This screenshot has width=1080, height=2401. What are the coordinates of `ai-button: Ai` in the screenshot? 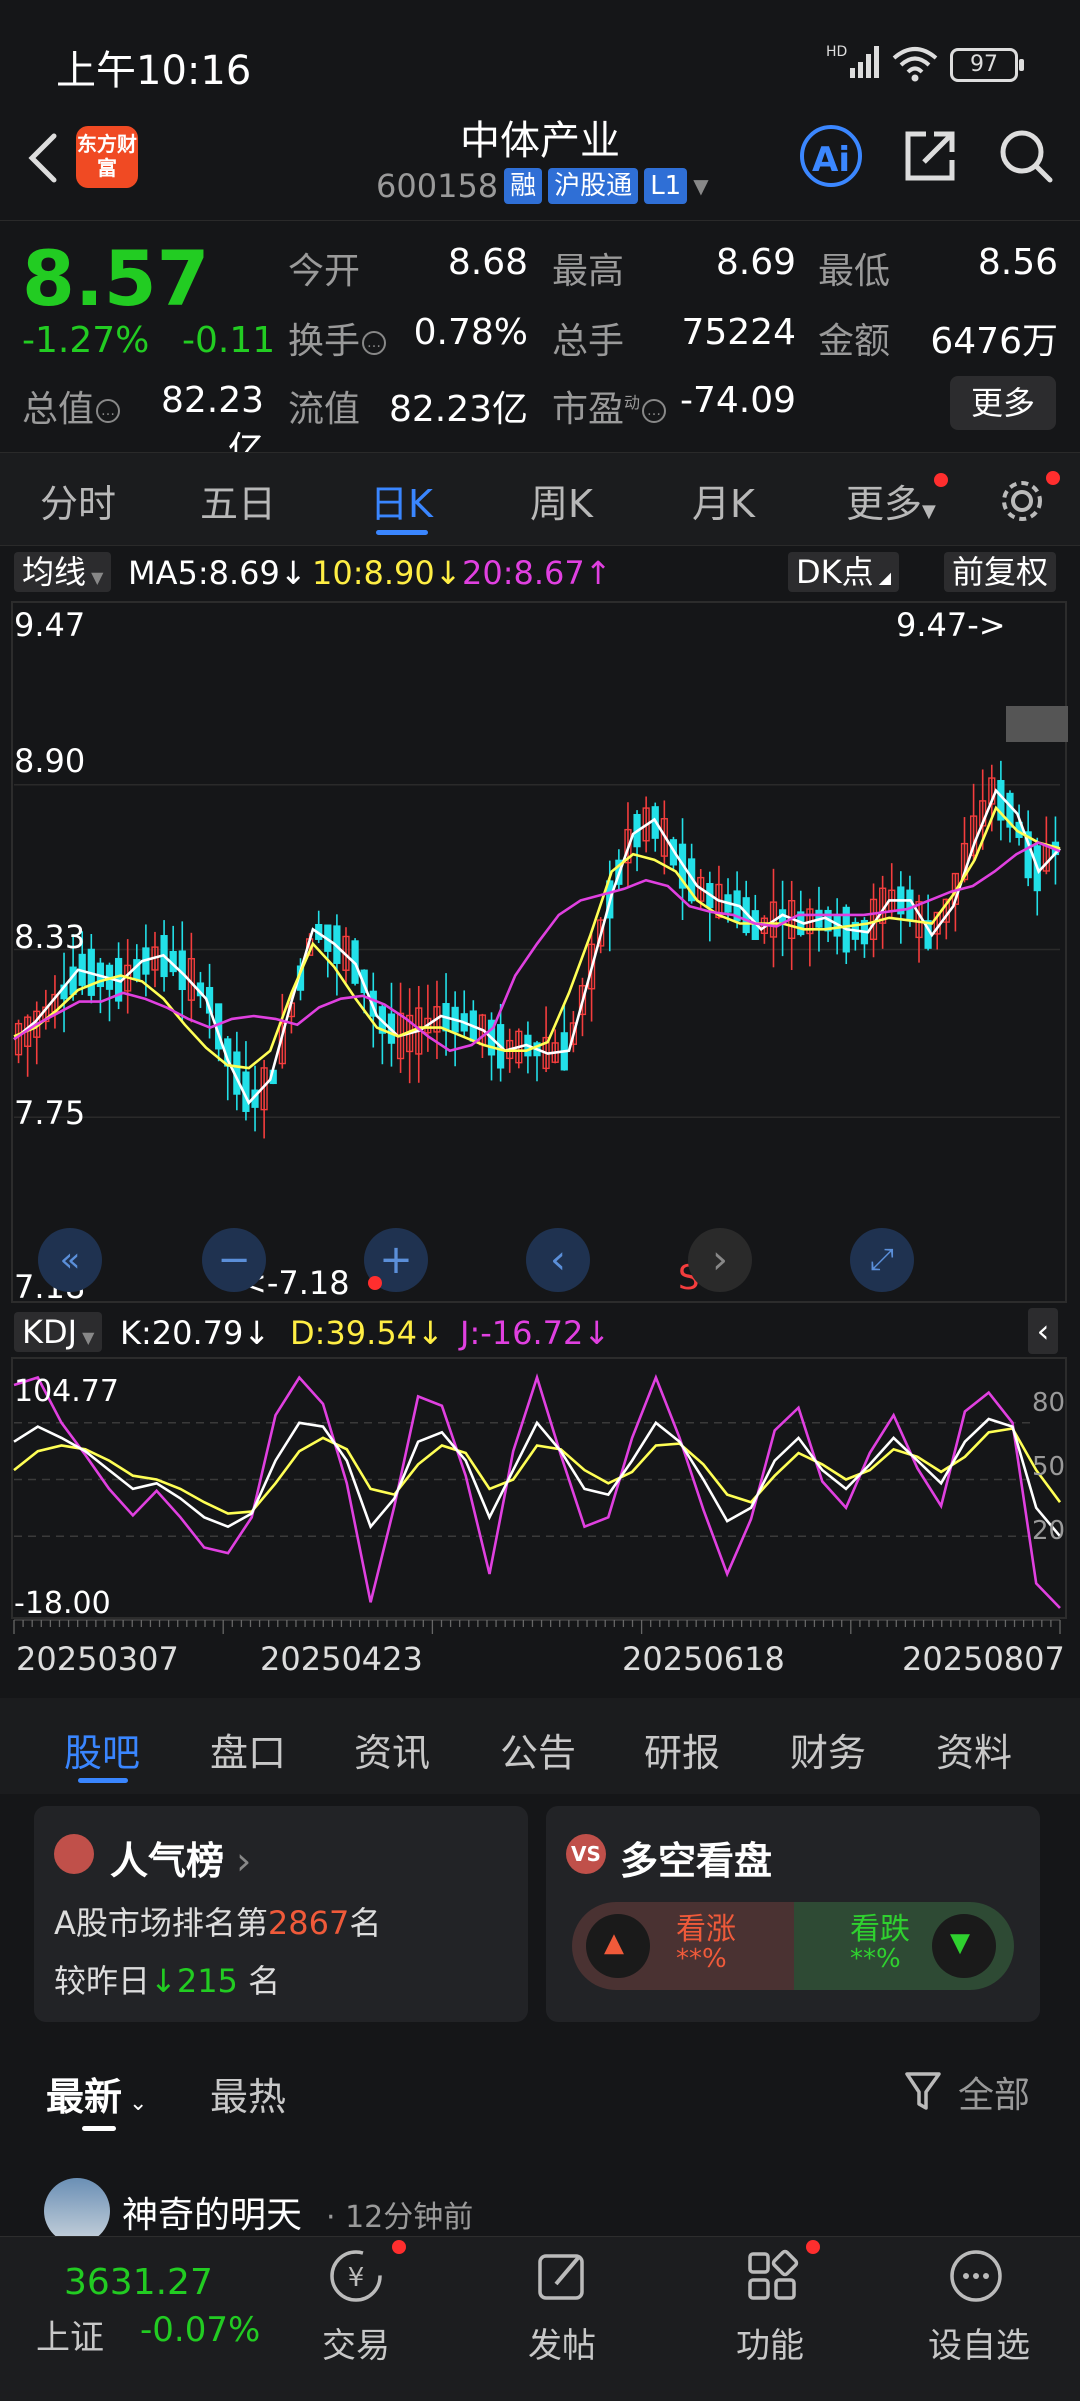 It's located at (831, 156).